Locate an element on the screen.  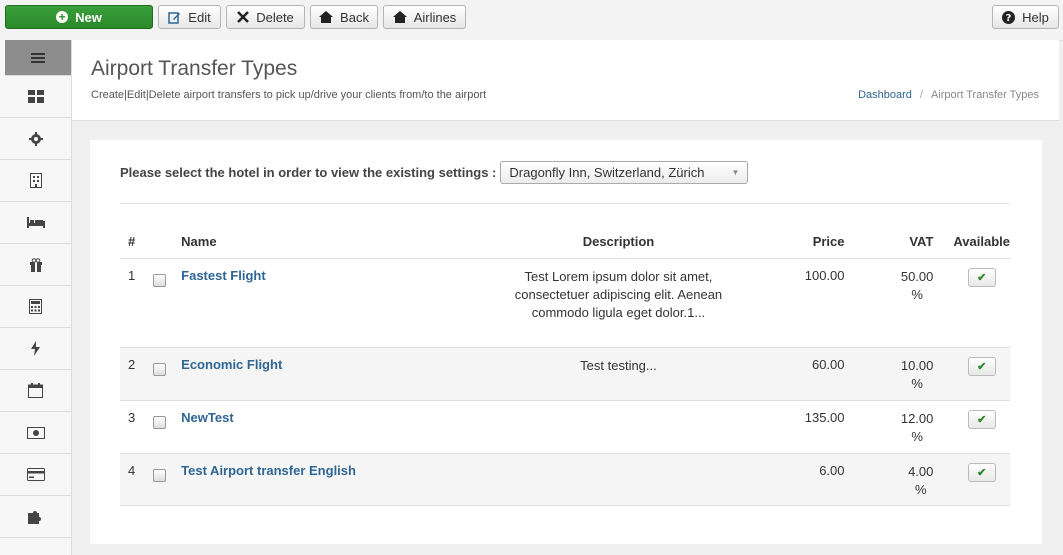
calendar-icon is located at coordinates (35, 390).